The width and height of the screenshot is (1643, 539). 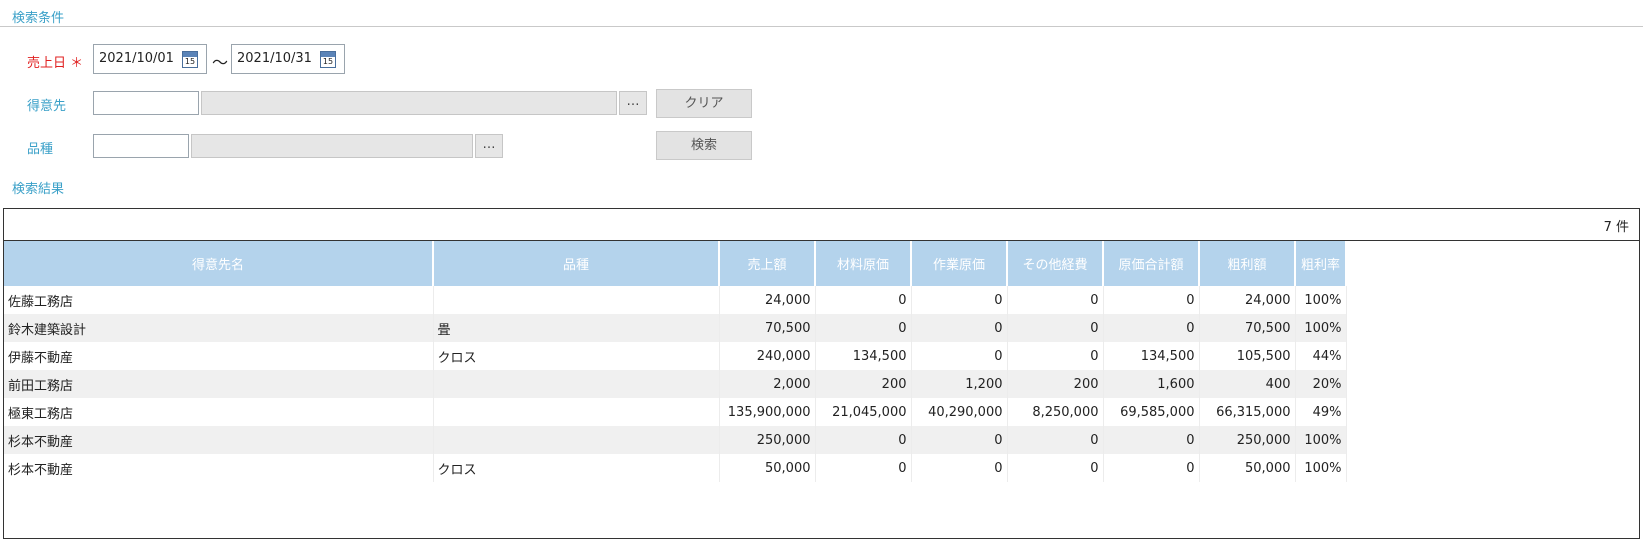 What do you see at coordinates (1247, 412) in the screenshot?
I see `table-cell: 66,315,000` at bounding box center [1247, 412].